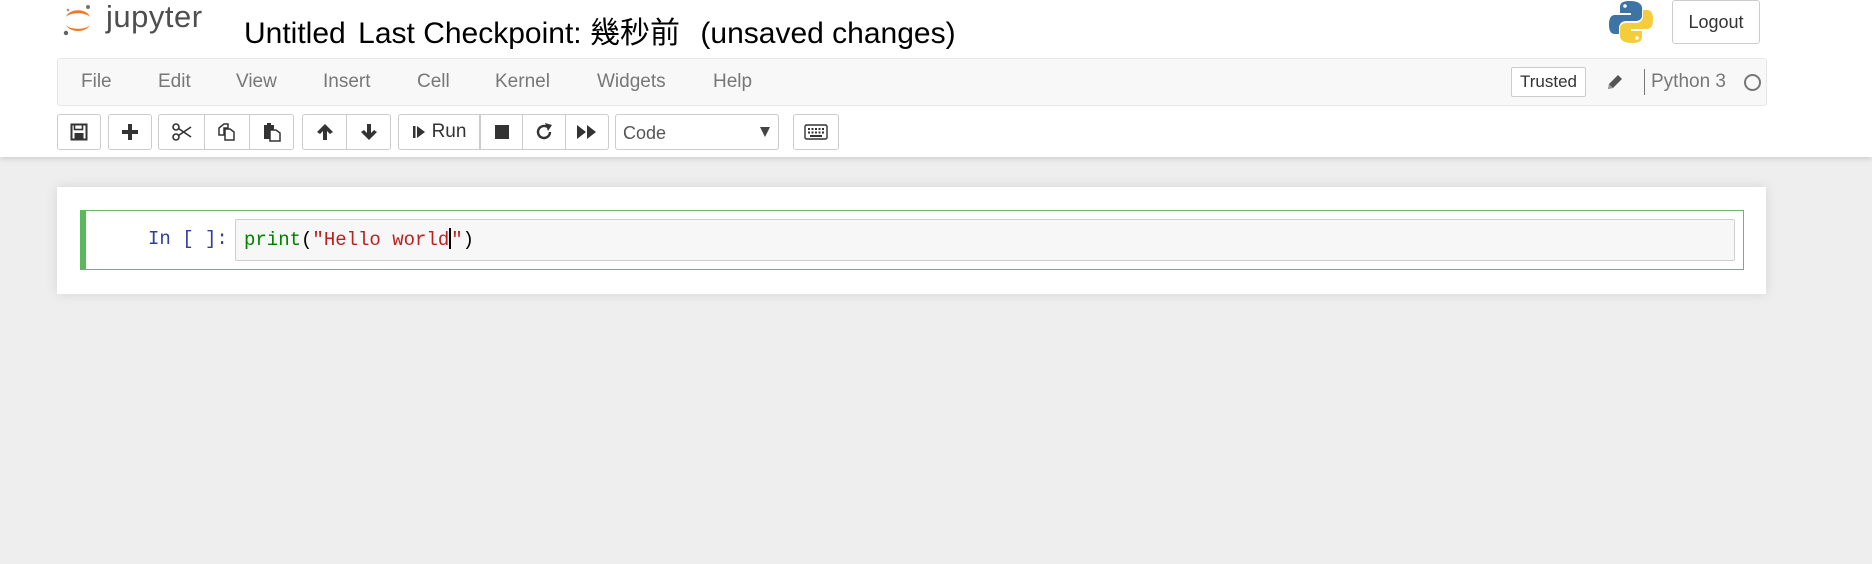  What do you see at coordinates (449, 131) in the screenshot?
I see `run-label: Run` at bounding box center [449, 131].